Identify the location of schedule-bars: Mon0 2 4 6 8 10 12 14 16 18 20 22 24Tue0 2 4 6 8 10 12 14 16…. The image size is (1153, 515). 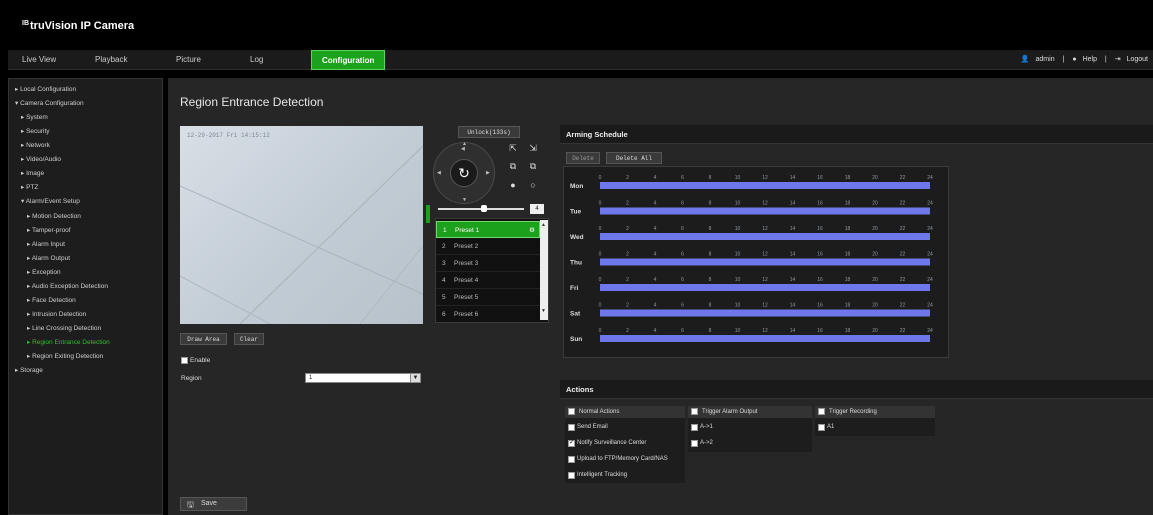
(757, 263).